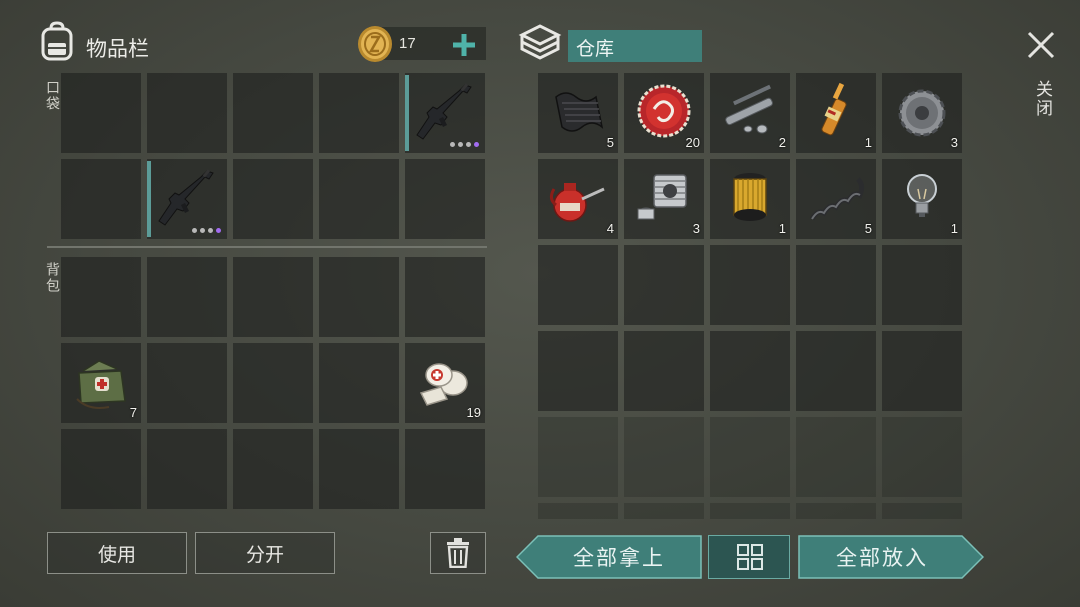 The image size is (1080, 607). I want to click on take-all-label: 全部拿上, so click(619, 558).